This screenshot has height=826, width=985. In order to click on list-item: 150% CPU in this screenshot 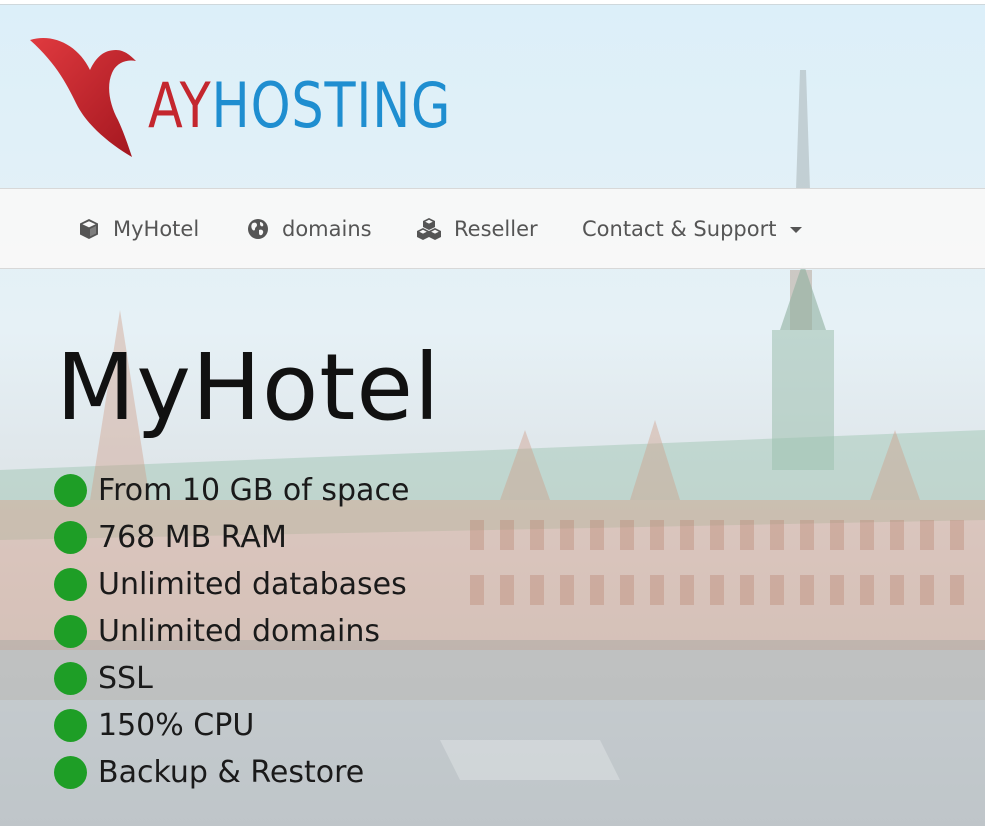, I will do `click(231, 725)`.